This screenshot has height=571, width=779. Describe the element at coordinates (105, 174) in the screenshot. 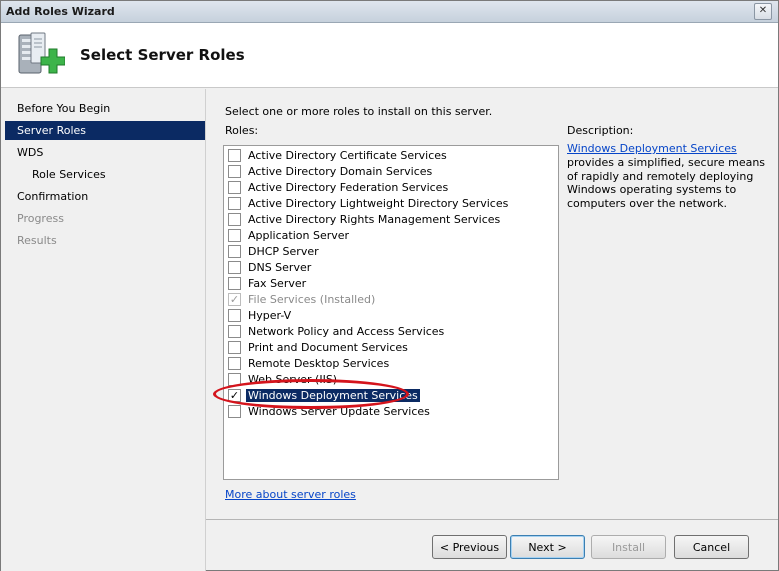

I see `sidebar-item-role-services: Role Services` at that location.